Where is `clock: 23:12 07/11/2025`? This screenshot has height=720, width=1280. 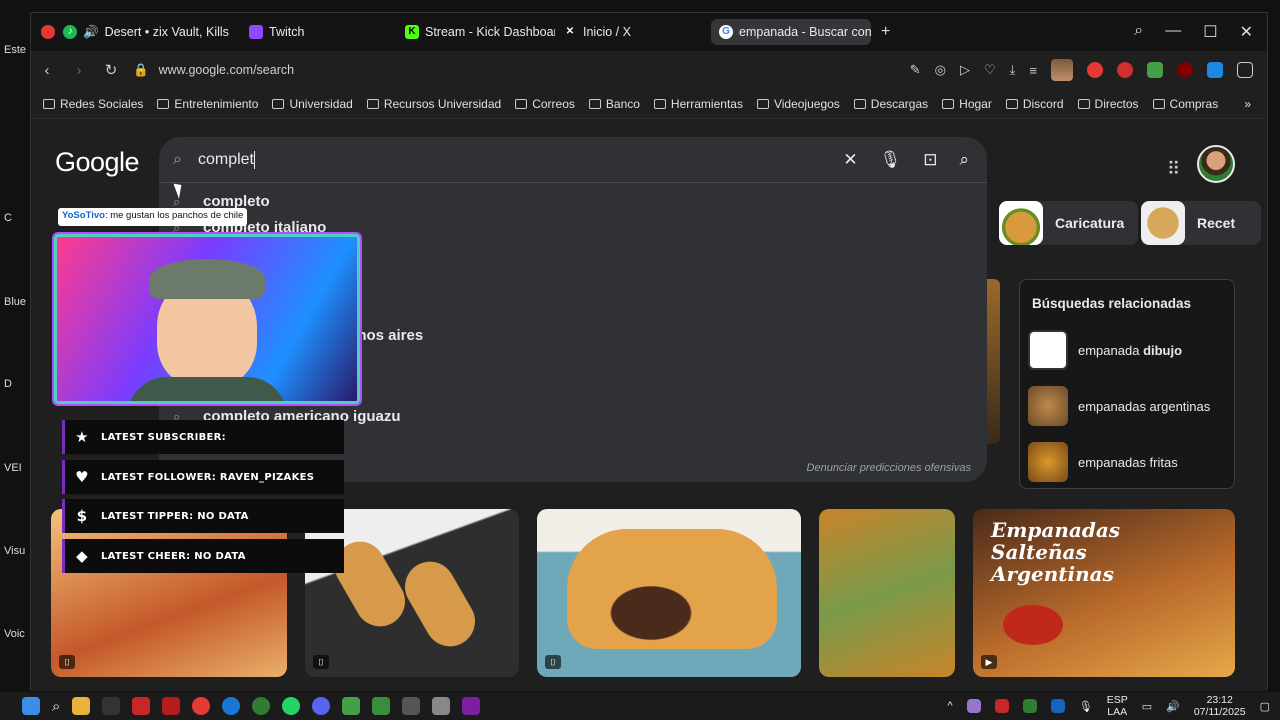 clock: 23:12 07/11/2025 is located at coordinates (1220, 706).